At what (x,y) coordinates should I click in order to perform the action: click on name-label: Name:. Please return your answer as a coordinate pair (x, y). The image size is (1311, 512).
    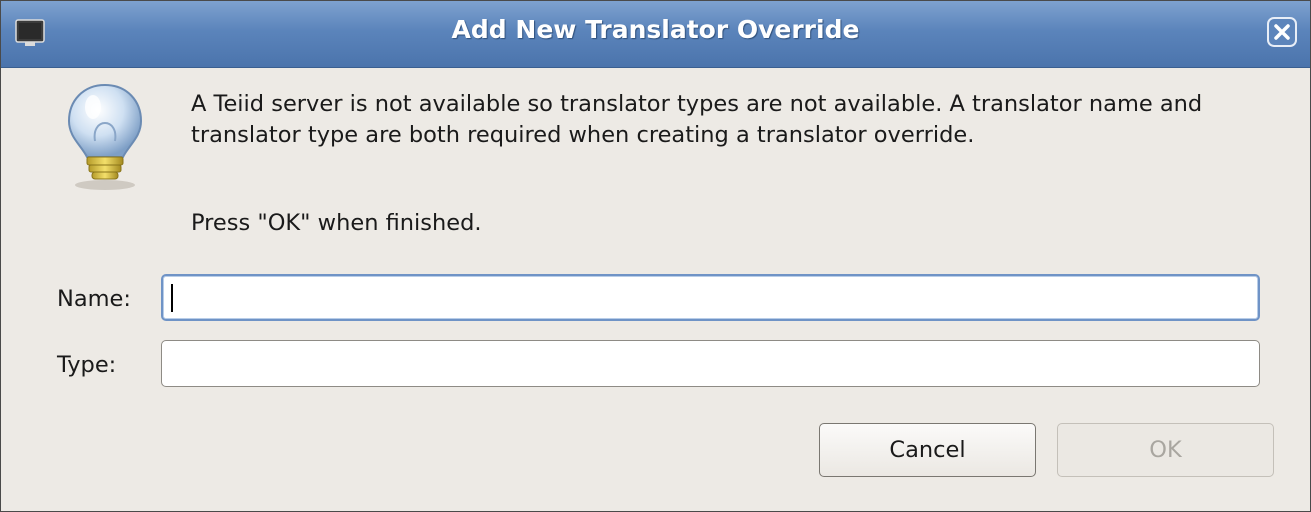
    Looking at the image, I should click on (94, 299).